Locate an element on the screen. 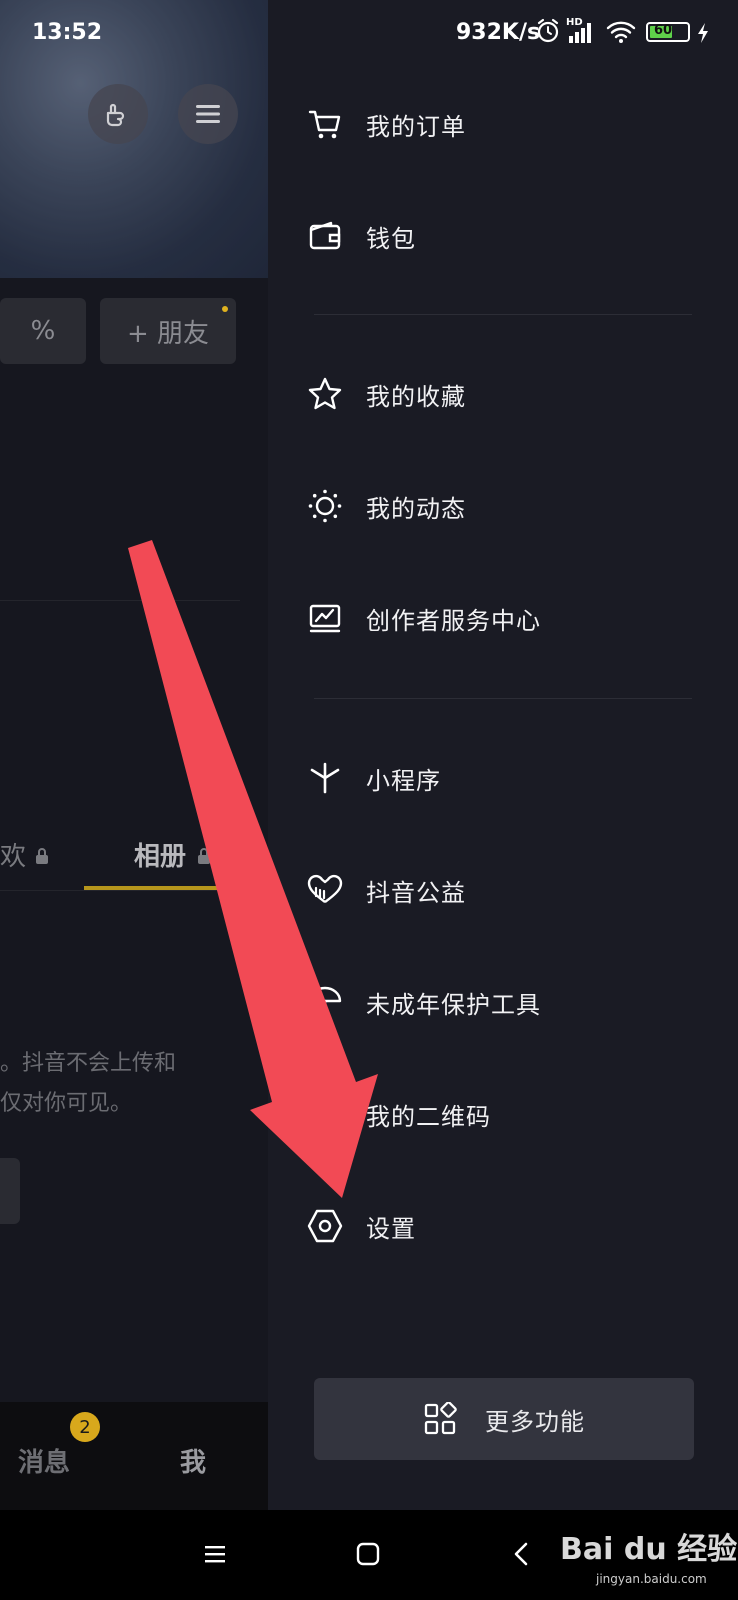 This screenshot has height=1600, width=738. system-nav-bar: Bai du 经验 jingyan.baidu.com is located at coordinates (369, 1555).